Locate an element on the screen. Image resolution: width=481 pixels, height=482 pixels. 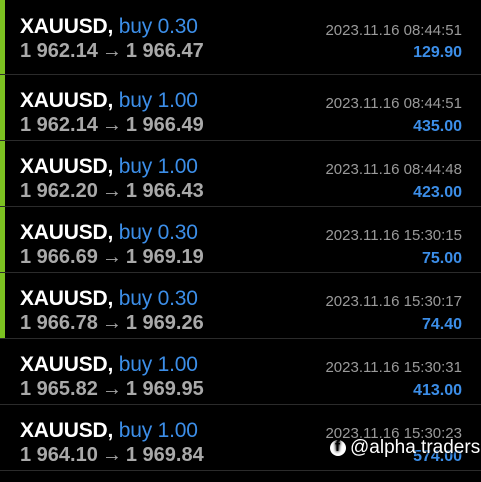
price-line: 1 966.78 → 1 969.26 is located at coordinates (112, 323).